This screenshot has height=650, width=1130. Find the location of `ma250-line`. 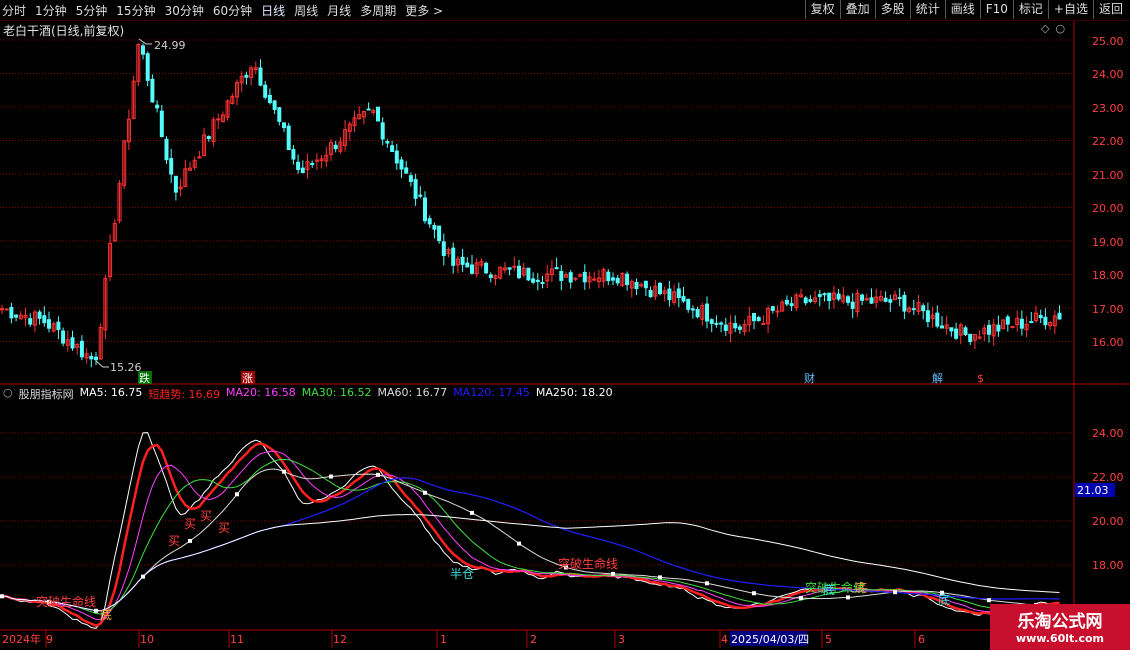

ma250-line is located at coordinates (530, 563).